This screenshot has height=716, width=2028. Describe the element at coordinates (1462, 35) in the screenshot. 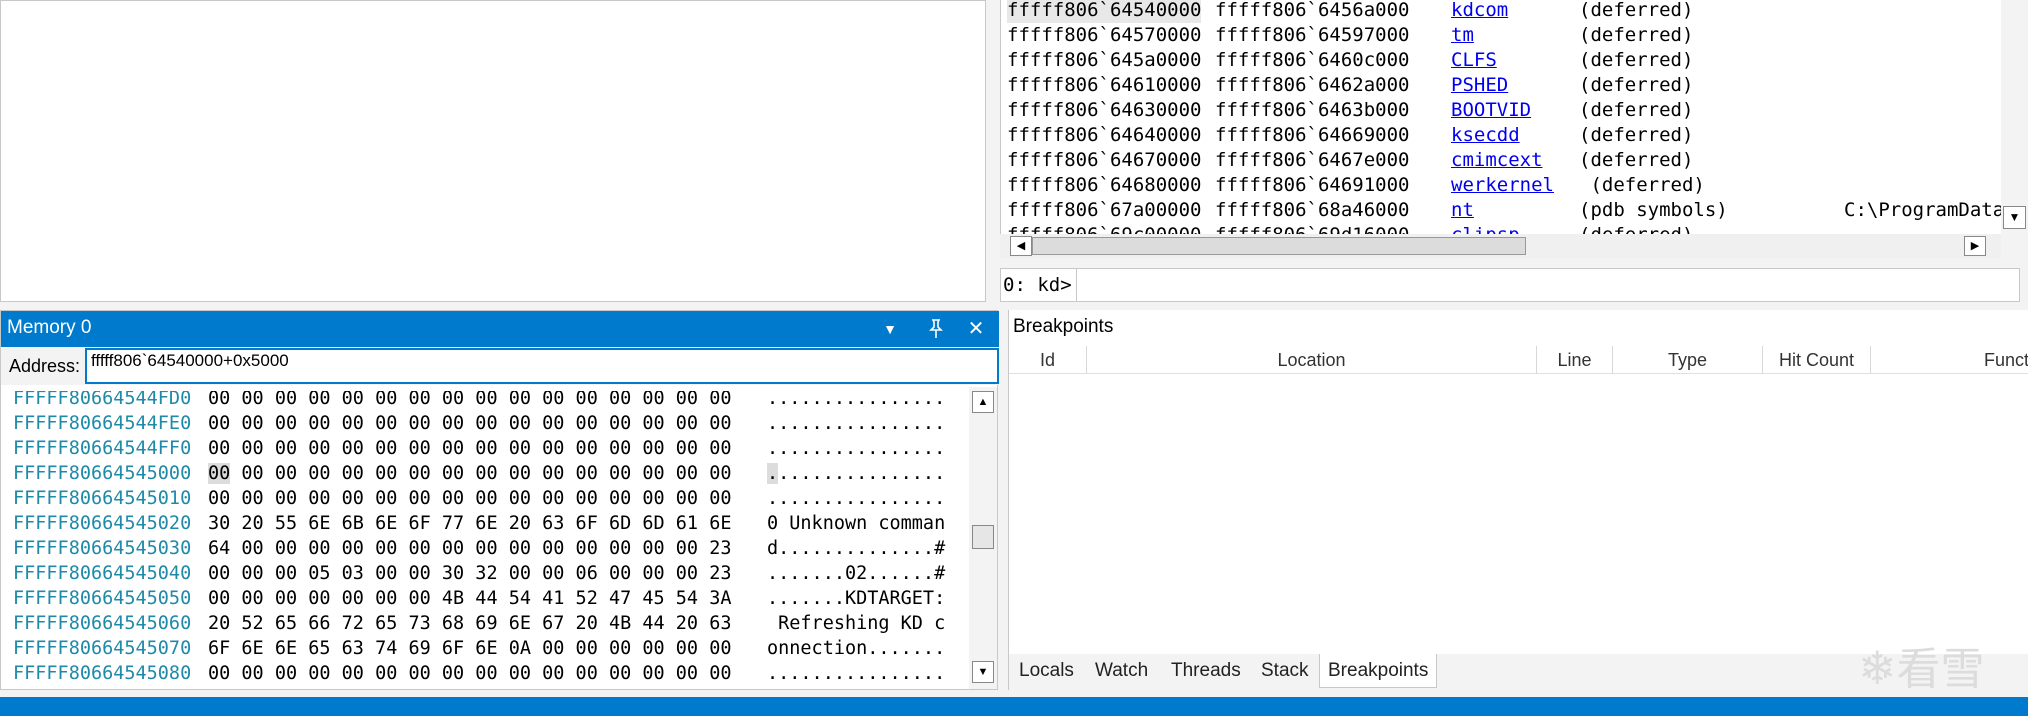

I see `module-name-link: tm` at that location.